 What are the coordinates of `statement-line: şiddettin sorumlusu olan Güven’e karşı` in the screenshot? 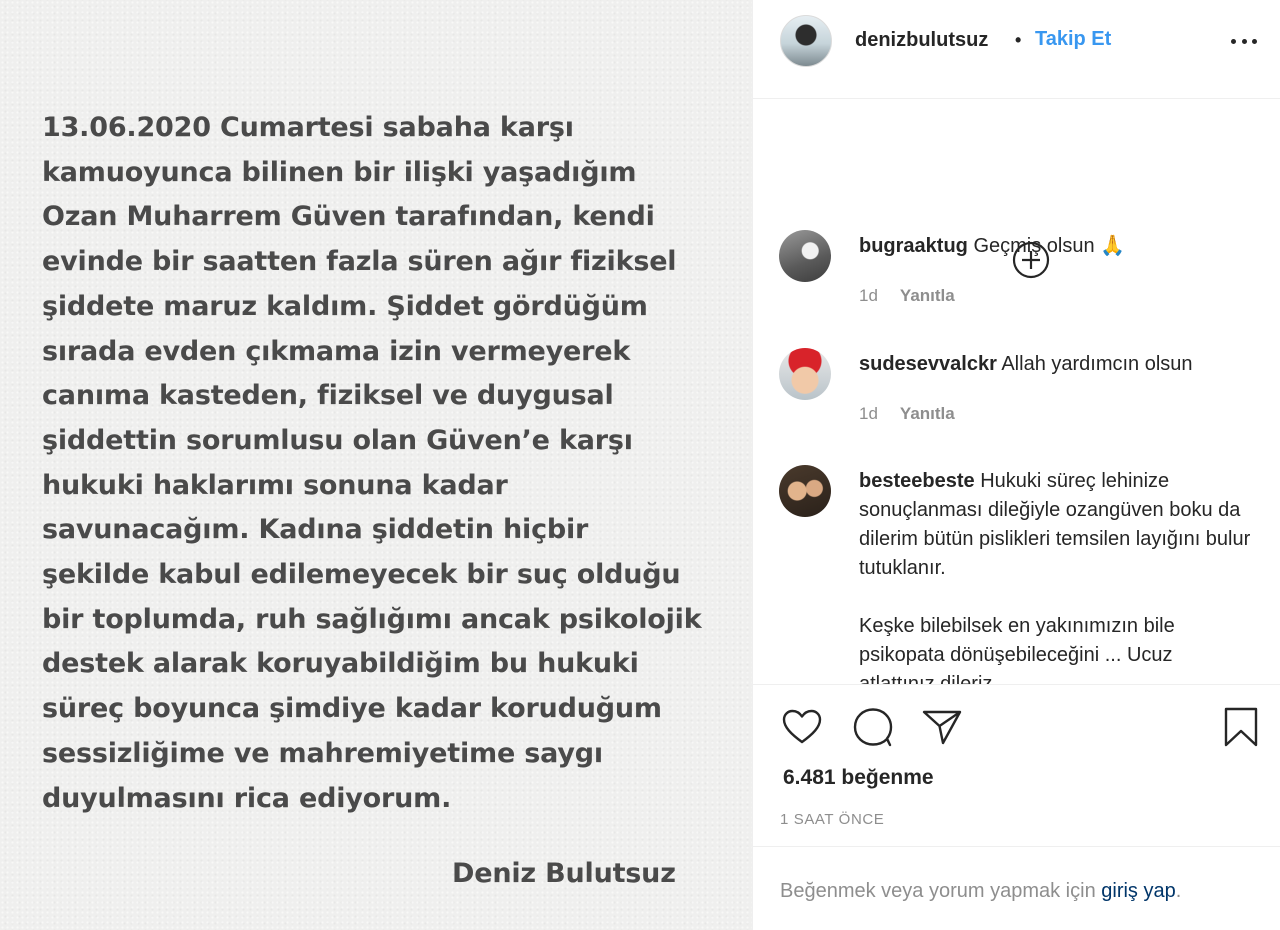 It's located at (337, 440).